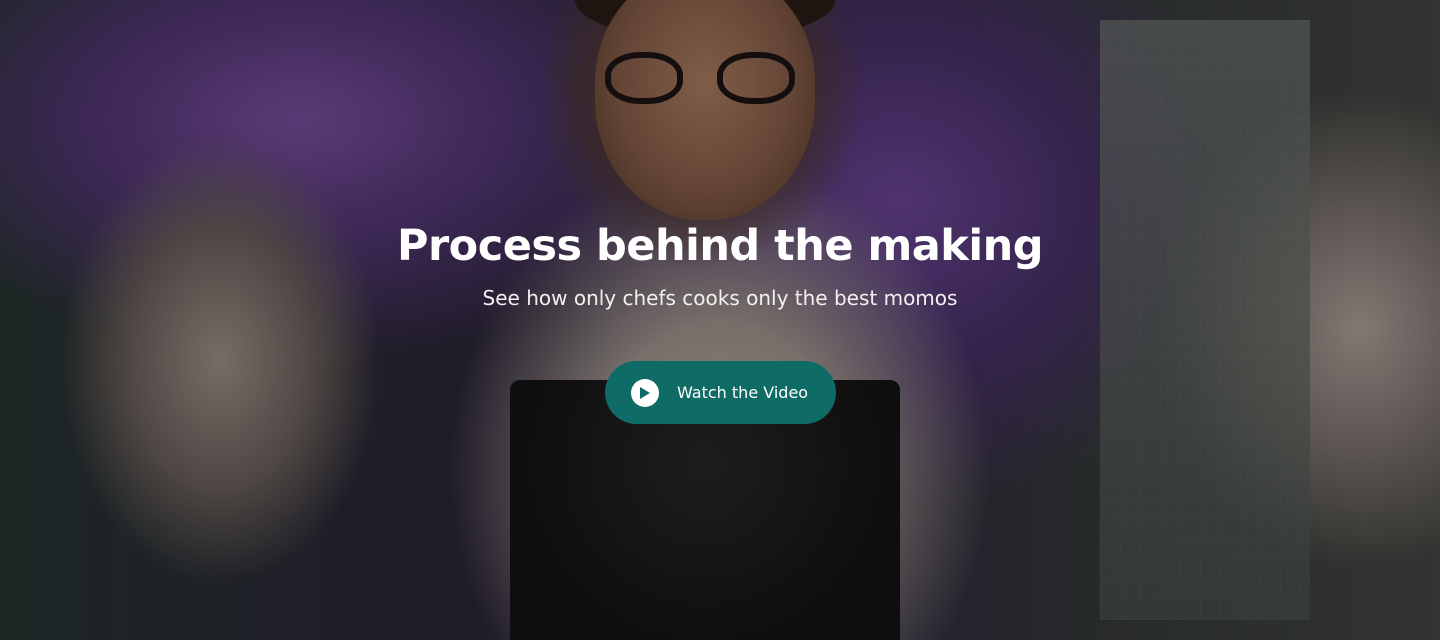  I want to click on hero-title: Process behind the making, so click(720, 246).